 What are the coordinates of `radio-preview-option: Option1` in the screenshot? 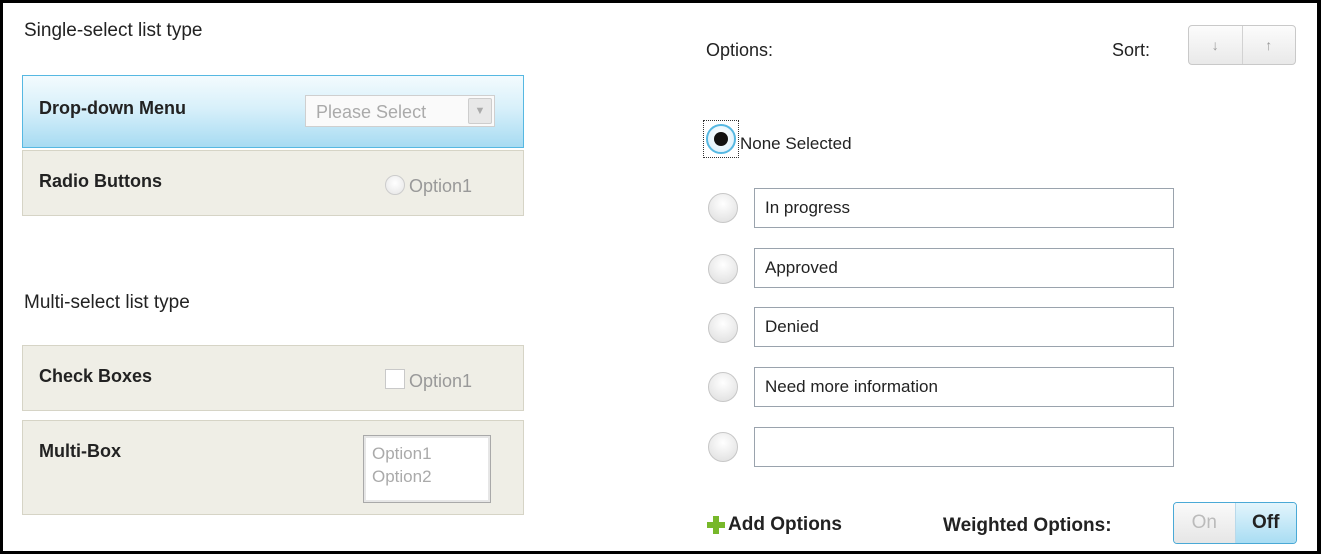 It's located at (441, 186).